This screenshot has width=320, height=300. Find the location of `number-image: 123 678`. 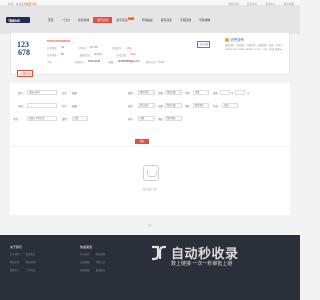

number-image: 123 678 is located at coordinates (23, 48).